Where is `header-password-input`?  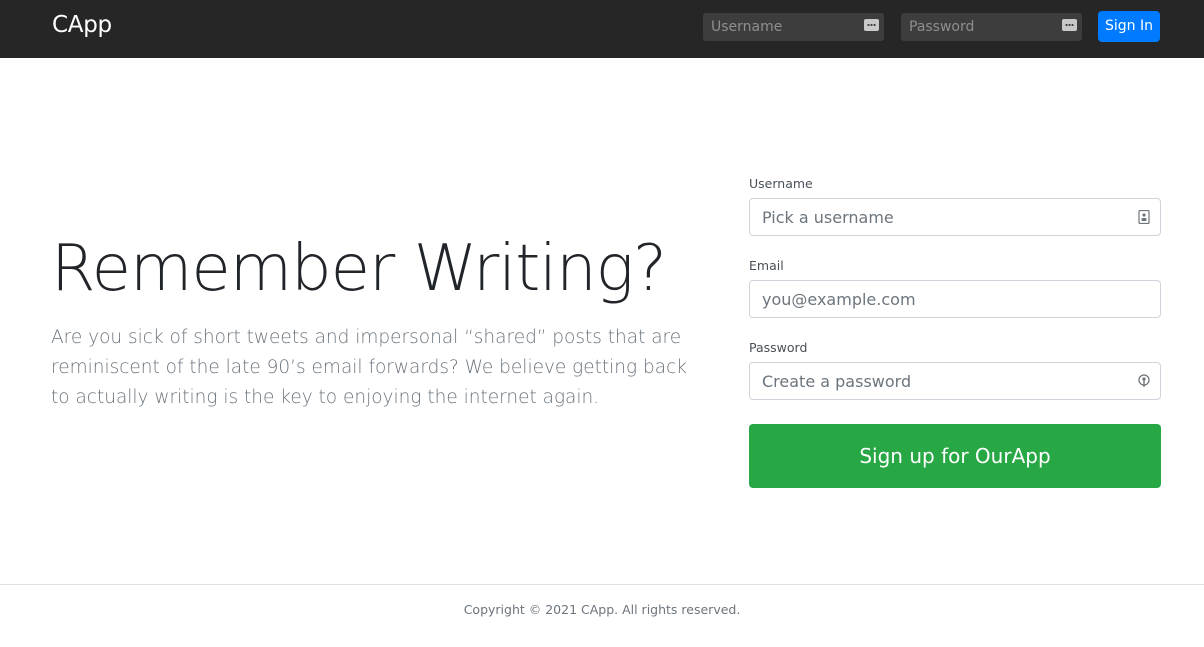 header-password-input is located at coordinates (991, 27).